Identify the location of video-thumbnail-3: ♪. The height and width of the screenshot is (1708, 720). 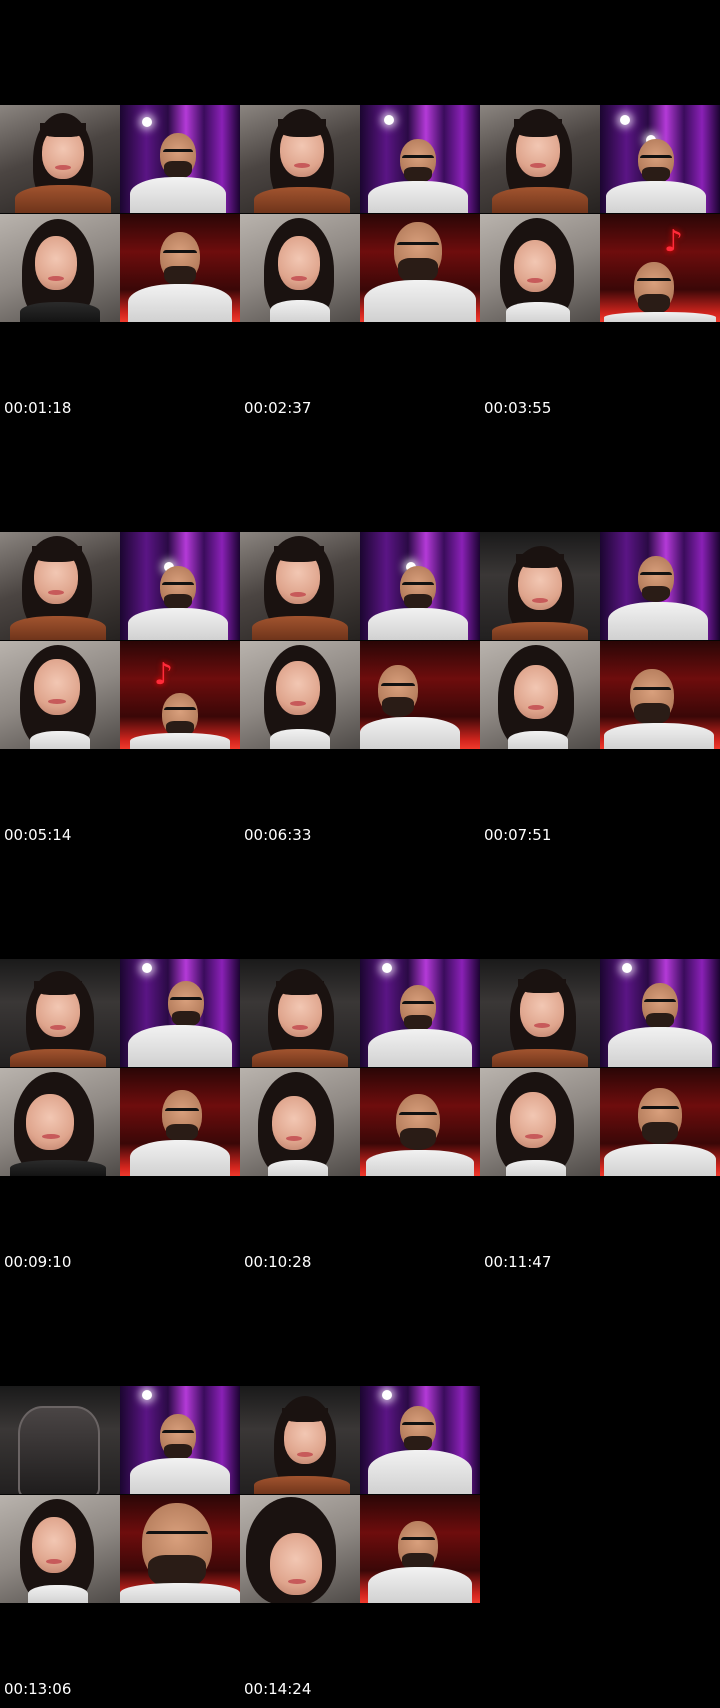
(600, 213).